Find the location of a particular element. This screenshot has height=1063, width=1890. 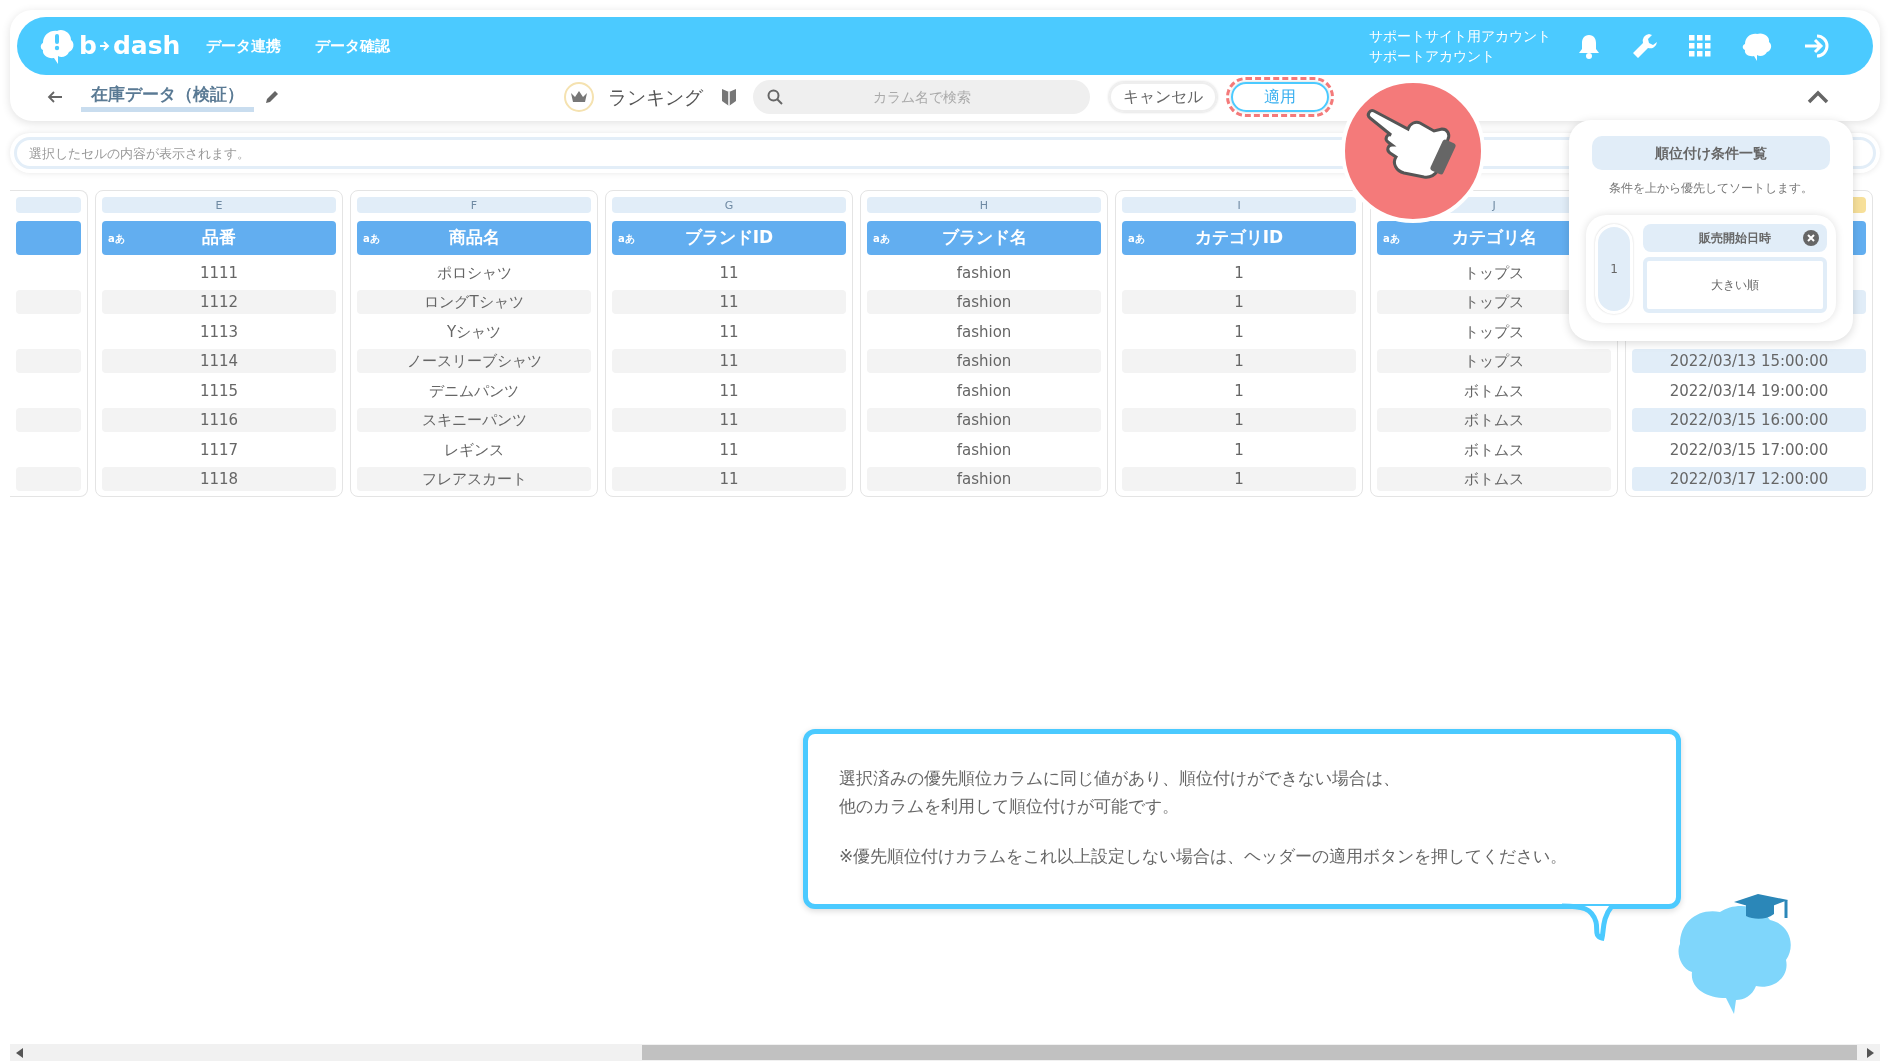

column-letter: G is located at coordinates (729, 205).